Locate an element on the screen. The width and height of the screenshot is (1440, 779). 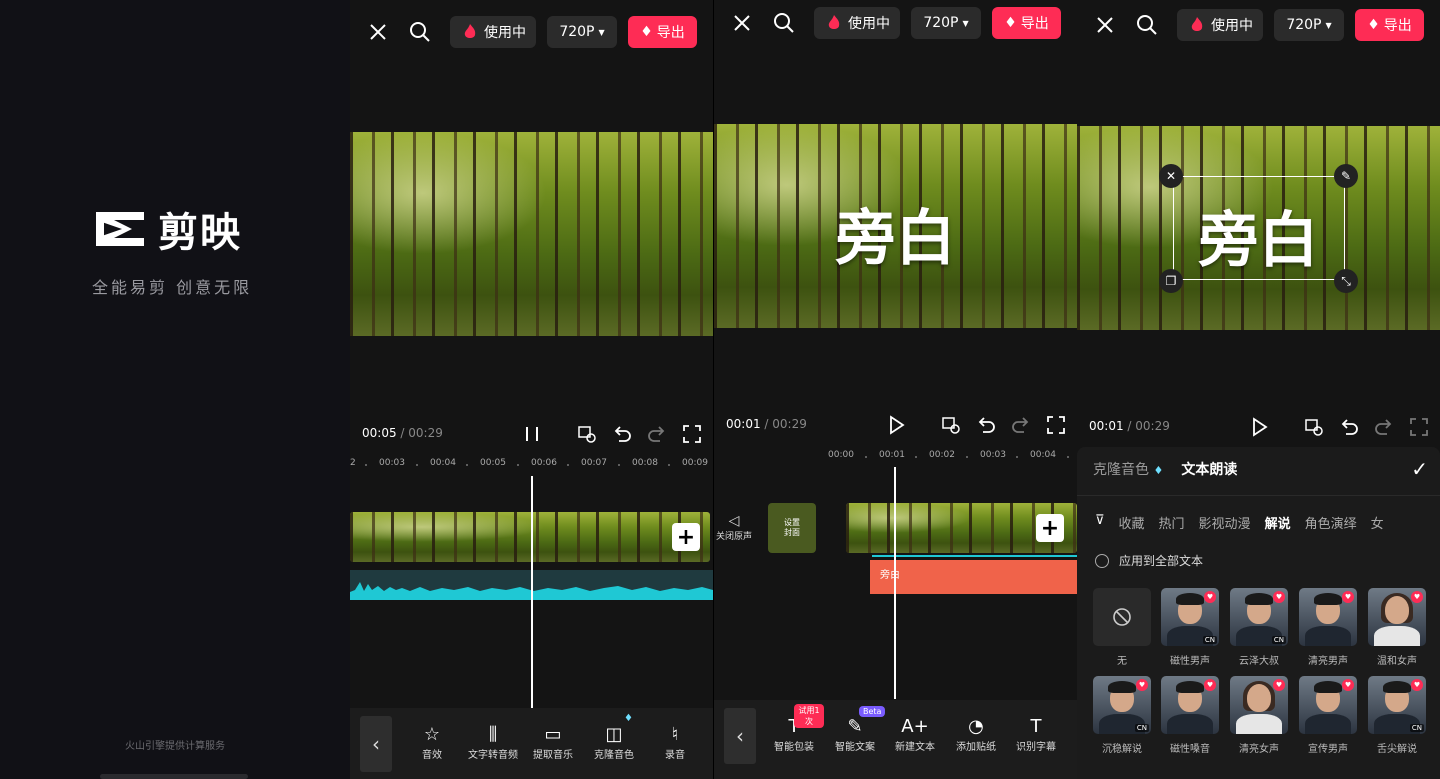
video-preview: 旁白 ✕ ✎ ❐ ⤡ is located at coordinates (1258, 228).